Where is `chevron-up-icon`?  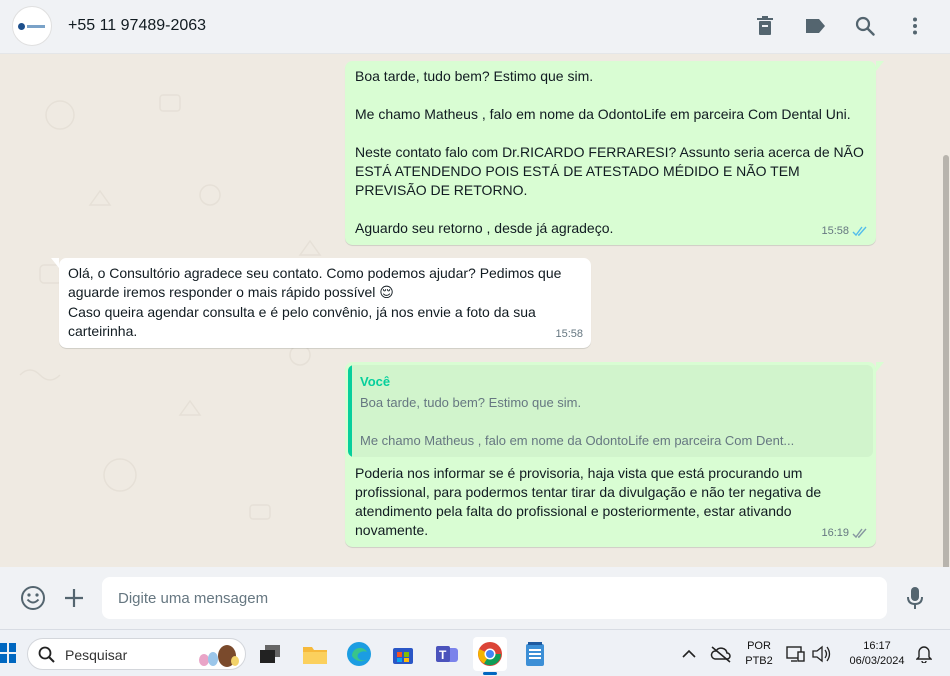
chevron-up-icon is located at coordinates (689, 654).